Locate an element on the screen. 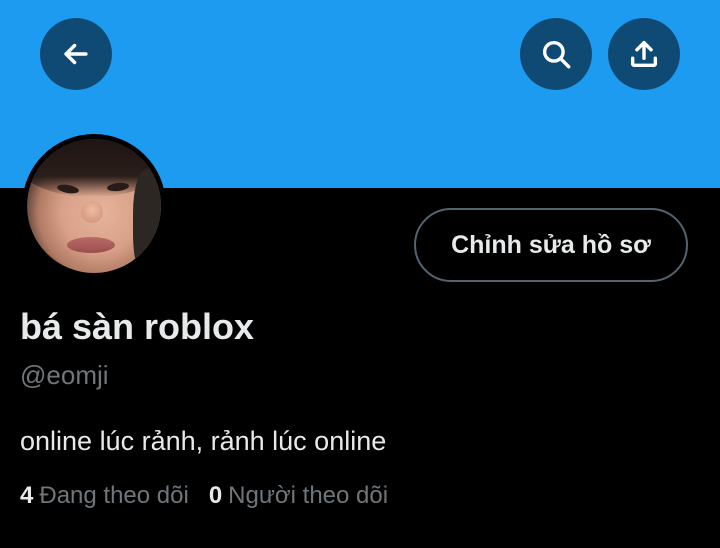 The width and height of the screenshot is (720, 548). display-name: bá sàn roblox is located at coordinates (137, 326).